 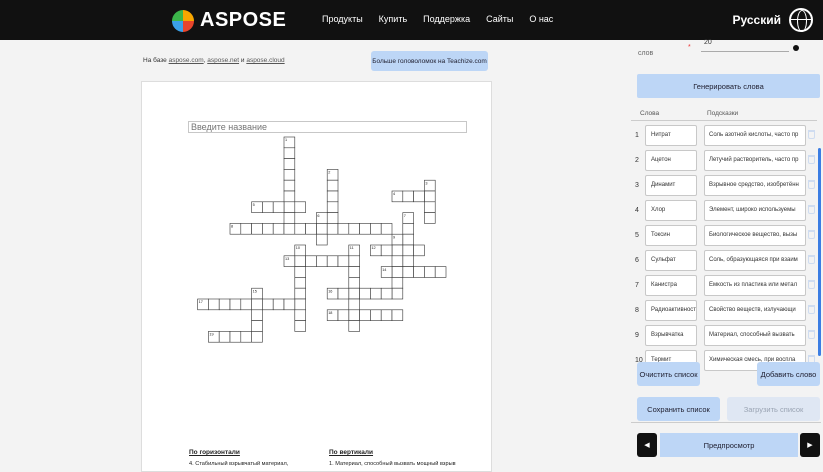 I want to click on word-row: 3 Динамит Взрывное средство, изобретённ, so click(x=724, y=186).